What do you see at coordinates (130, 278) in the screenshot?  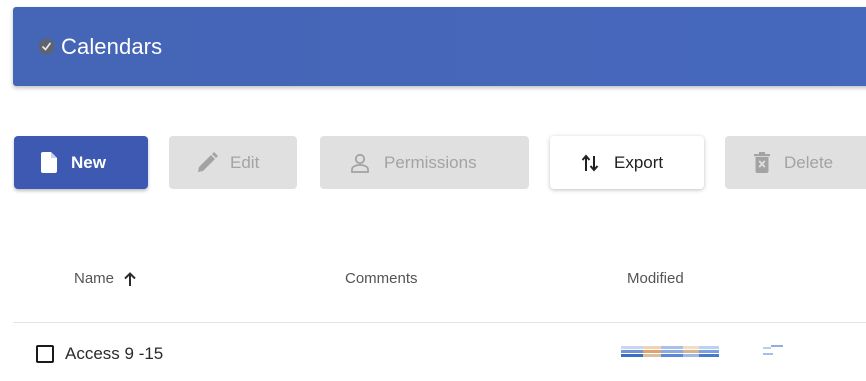 I see `arrow-up-icon` at bounding box center [130, 278].